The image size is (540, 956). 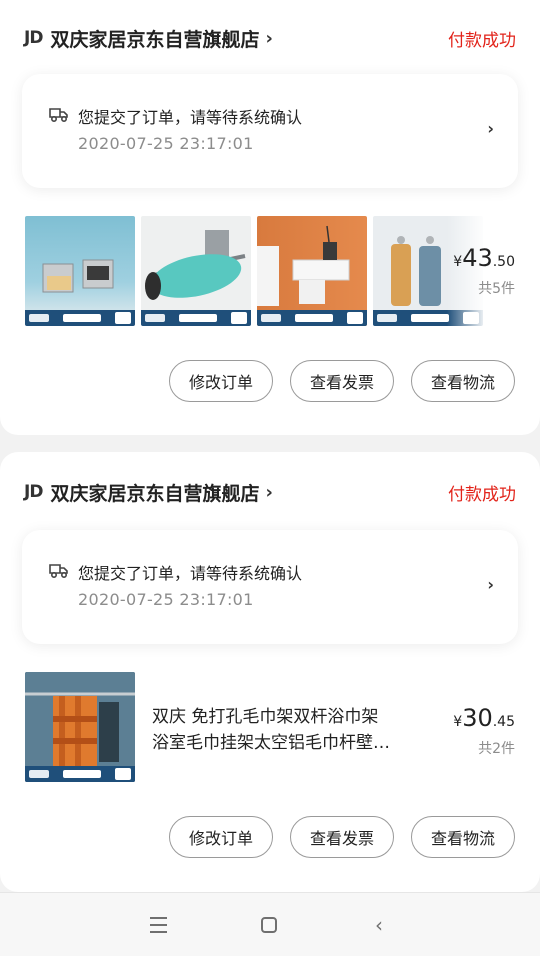 What do you see at coordinates (312, 271) in the screenshot?
I see `toilet-paper-shelf-image` at bounding box center [312, 271].